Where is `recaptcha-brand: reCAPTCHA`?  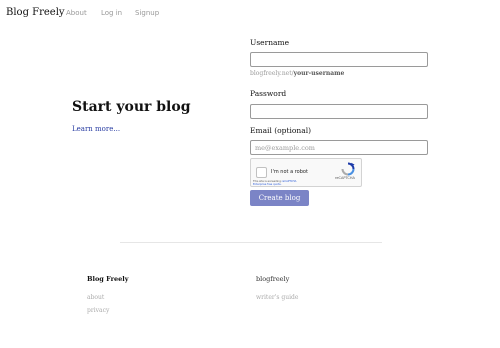 recaptcha-brand: reCAPTCHA is located at coordinates (345, 178).